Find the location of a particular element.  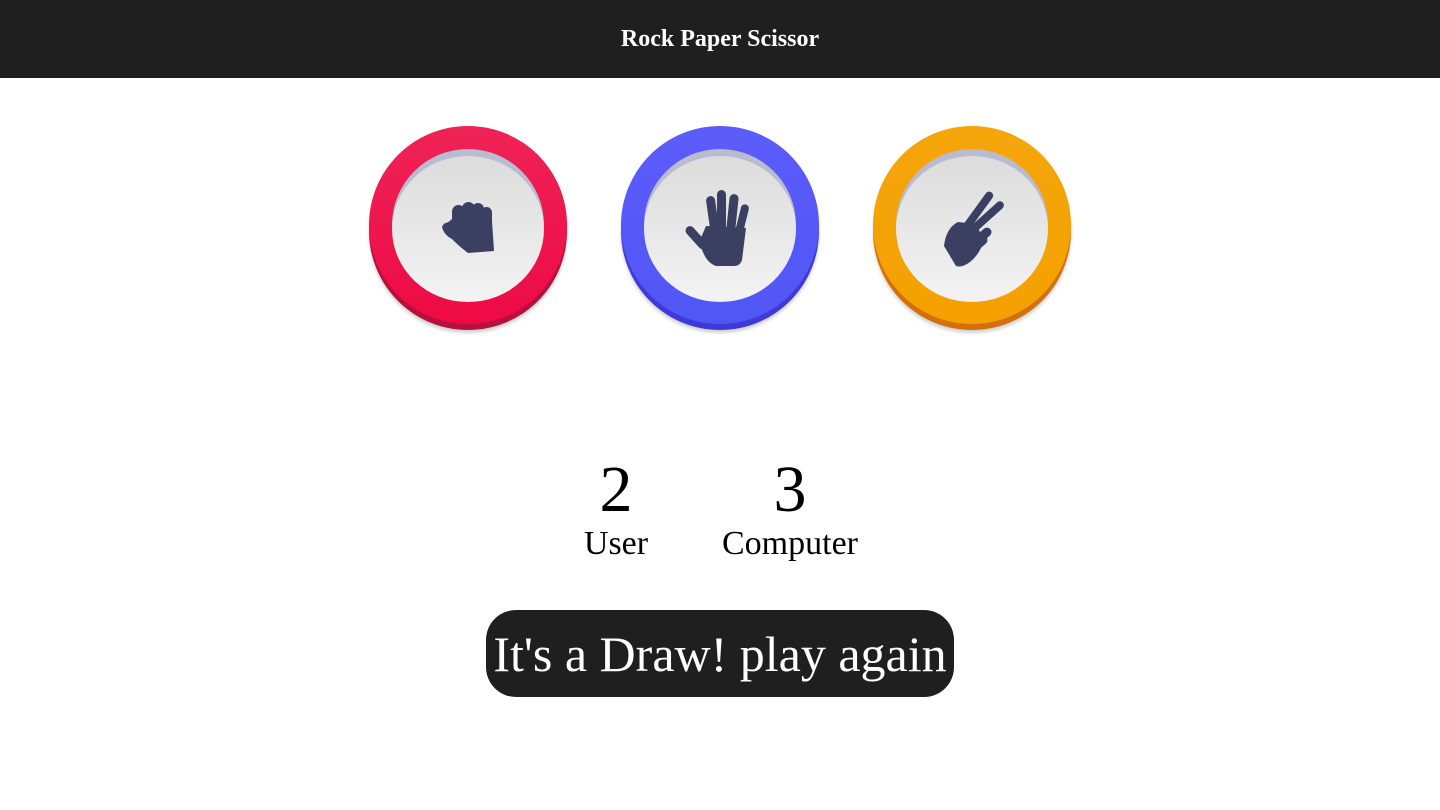

page-title: Rock Paper Scissor is located at coordinates (720, 38).